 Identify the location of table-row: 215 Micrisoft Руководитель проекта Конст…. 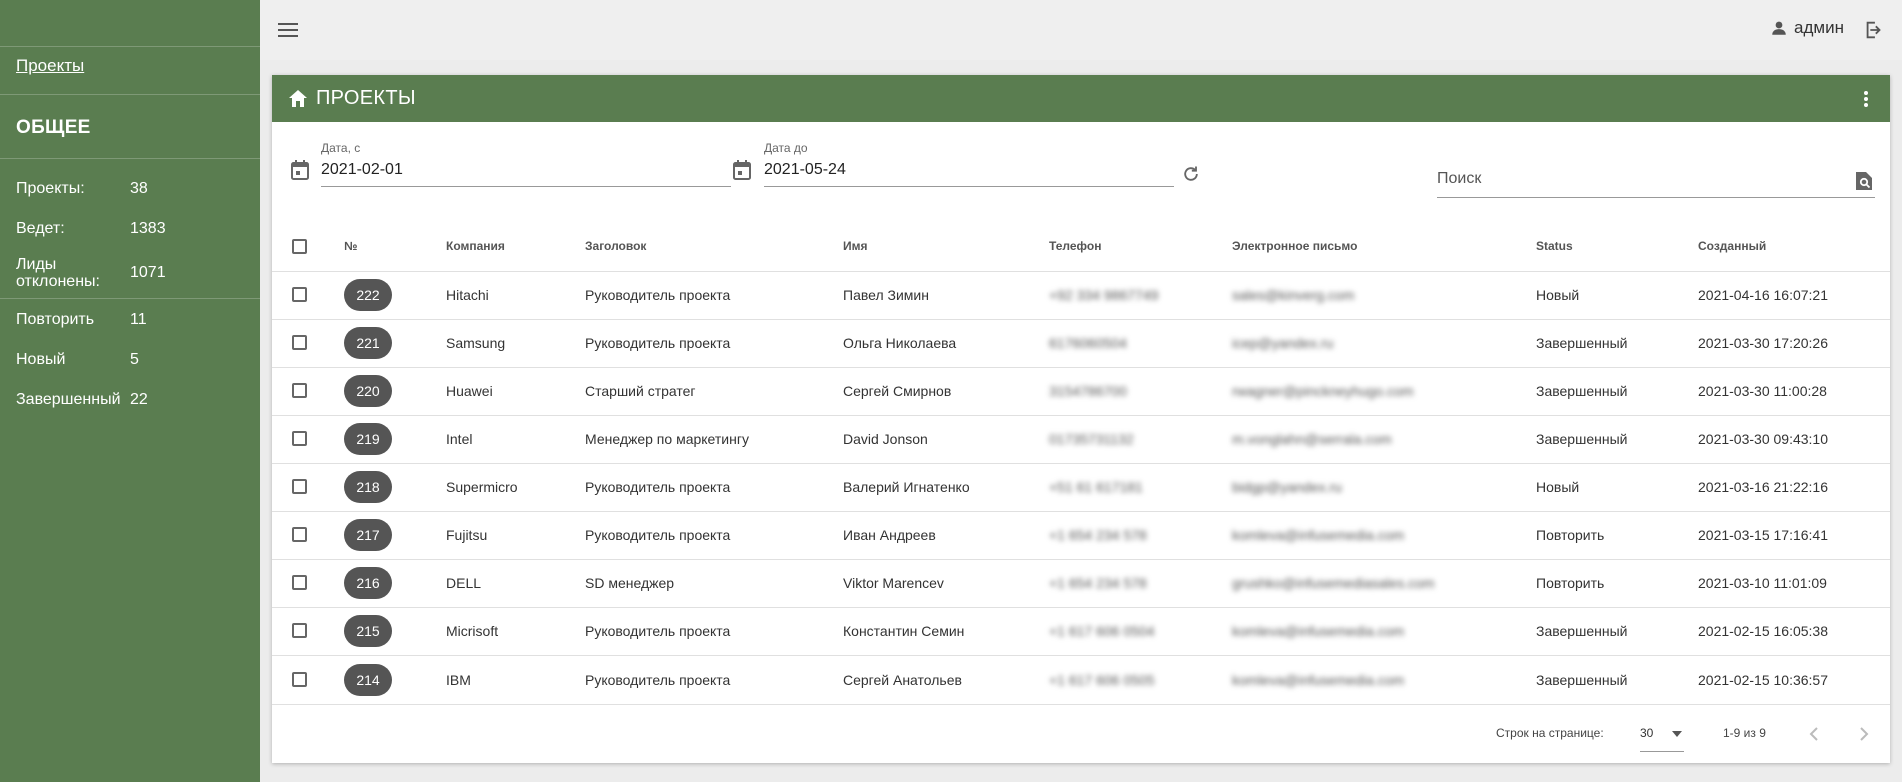
(1081, 631).